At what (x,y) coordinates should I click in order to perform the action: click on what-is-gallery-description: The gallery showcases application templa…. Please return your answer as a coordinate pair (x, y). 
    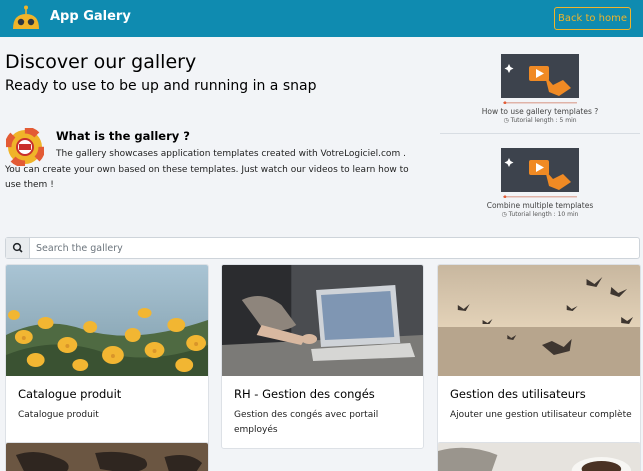
    Looking at the image, I should click on (207, 169).